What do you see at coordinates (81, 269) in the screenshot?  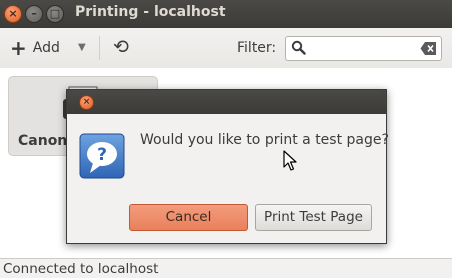 I see `status-text: Connected to localhost` at bounding box center [81, 269].